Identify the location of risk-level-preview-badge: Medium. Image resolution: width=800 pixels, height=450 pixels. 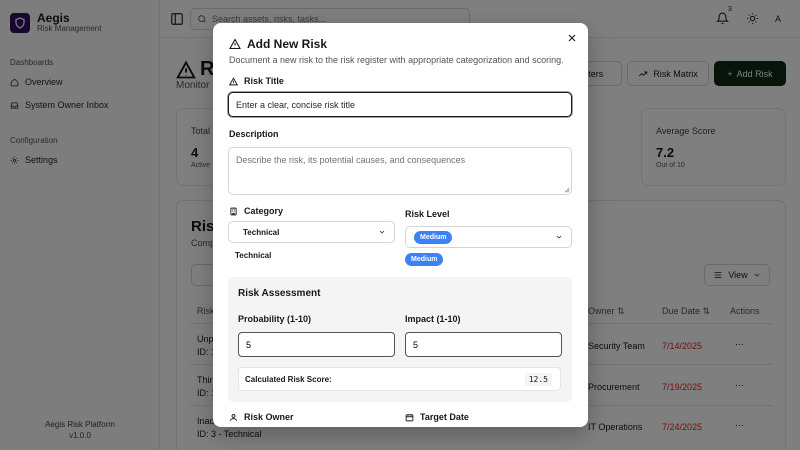
(424, 259).